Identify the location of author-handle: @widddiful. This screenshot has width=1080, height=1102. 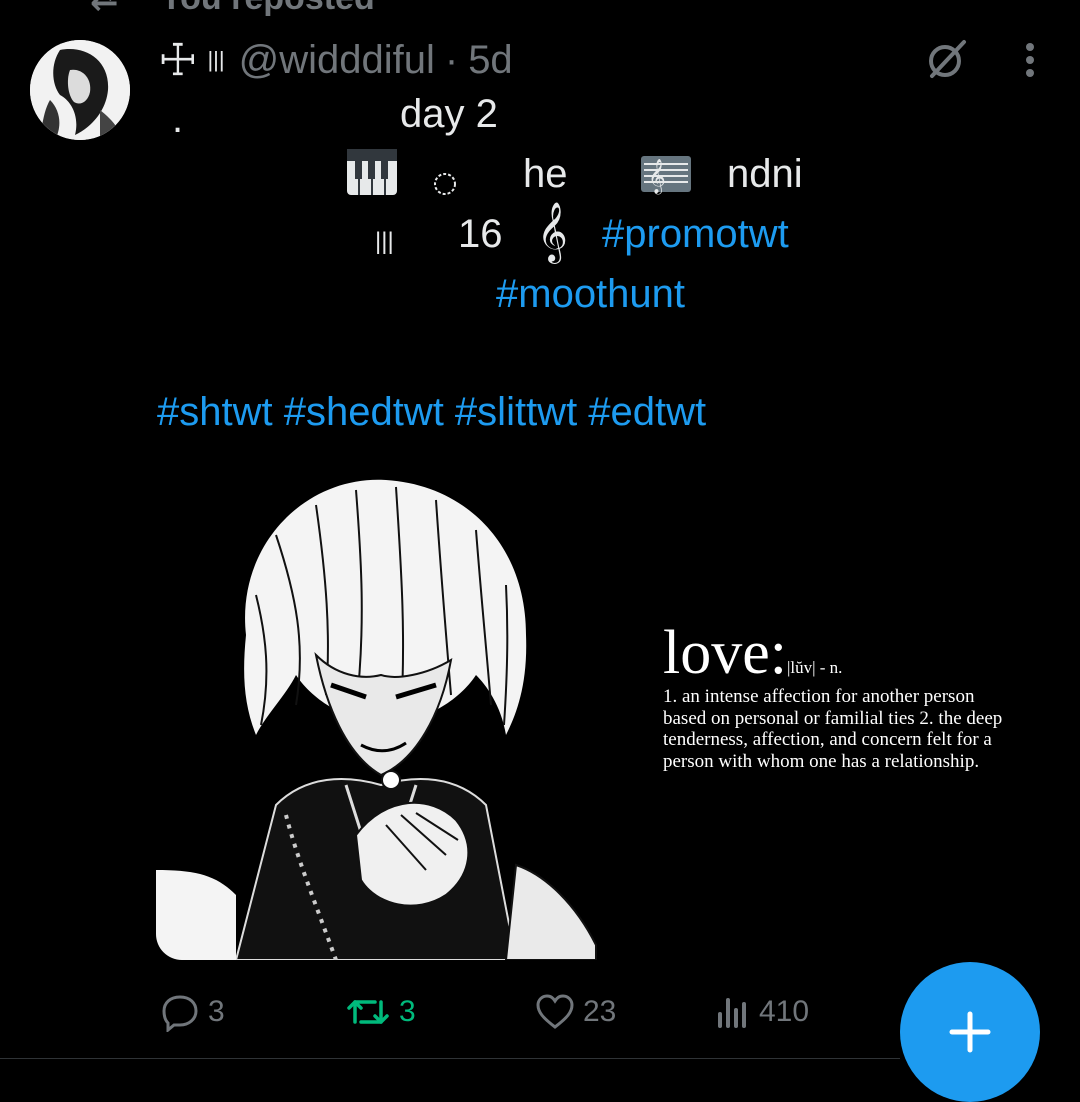
(337, 60).